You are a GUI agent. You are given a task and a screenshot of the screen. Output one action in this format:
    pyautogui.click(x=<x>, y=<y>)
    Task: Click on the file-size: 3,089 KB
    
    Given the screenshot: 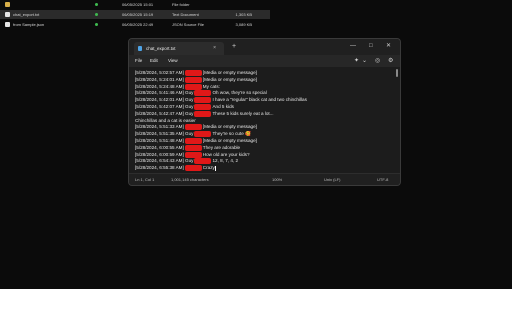 What is the action you would take?
    pyautogui.click(x=243, y=24)
    